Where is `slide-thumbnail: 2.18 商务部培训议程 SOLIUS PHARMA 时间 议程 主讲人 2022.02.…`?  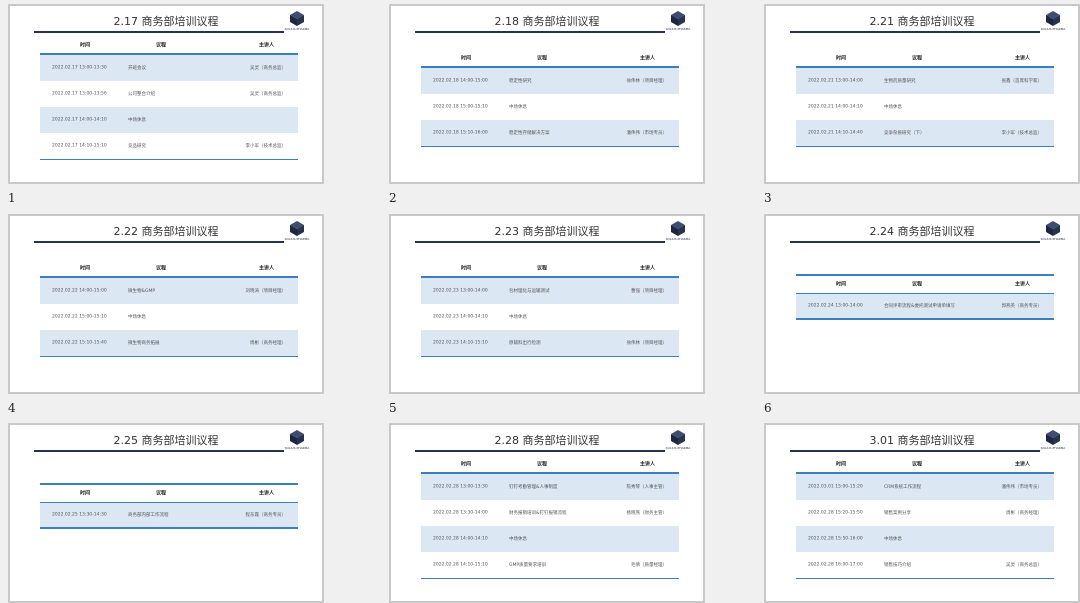
slide-thumbnail: 2.18 商务部培训议程 SOLIUS PHARMA 时间 议程 主讲人 2022.02.… is located at coordinates (547, 94).